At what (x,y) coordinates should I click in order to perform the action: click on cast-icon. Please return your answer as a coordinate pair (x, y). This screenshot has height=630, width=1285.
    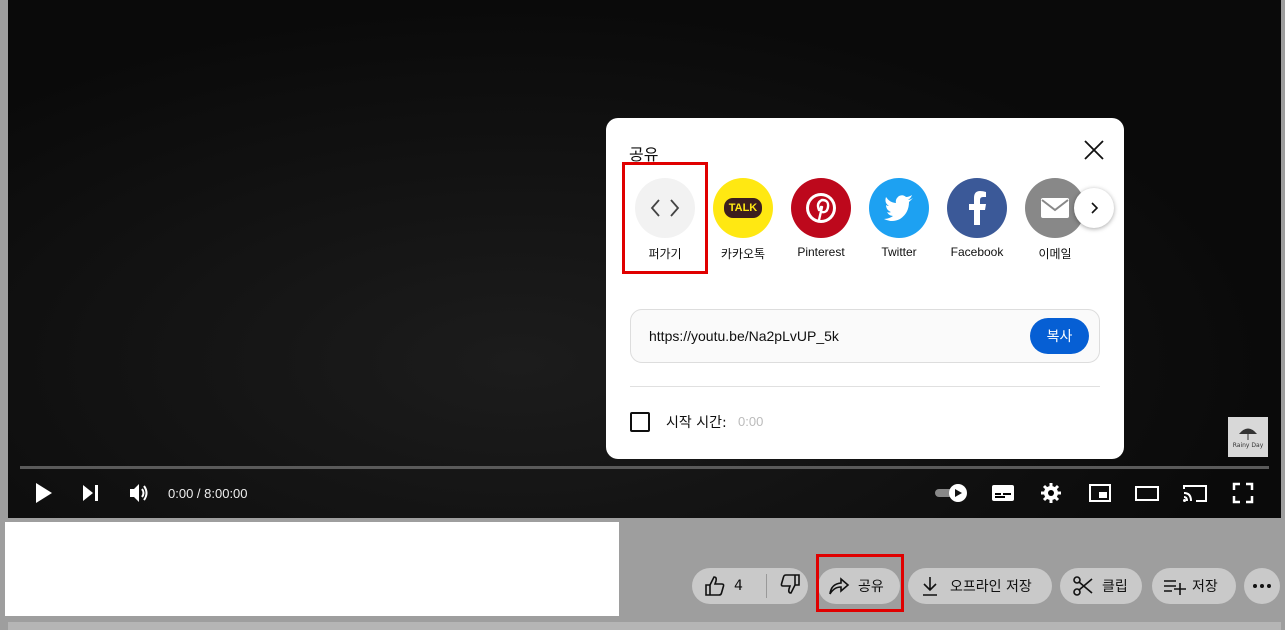
    Looking at the image, I should click on (1195, 493).